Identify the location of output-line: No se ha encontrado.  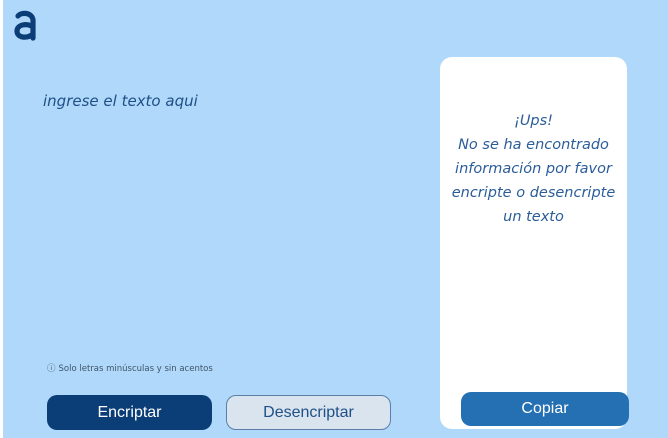
(533, 145).